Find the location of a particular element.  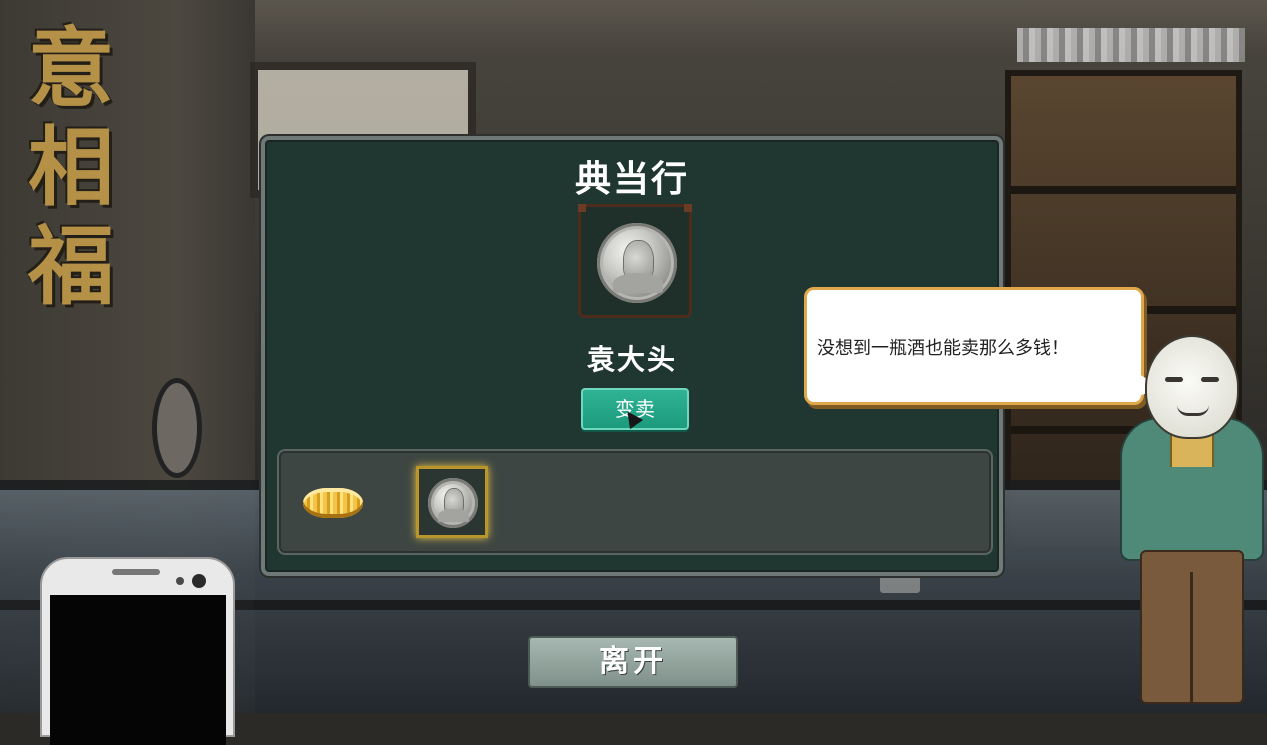

leave-button: 离开 is located at coordinates (633, 662).